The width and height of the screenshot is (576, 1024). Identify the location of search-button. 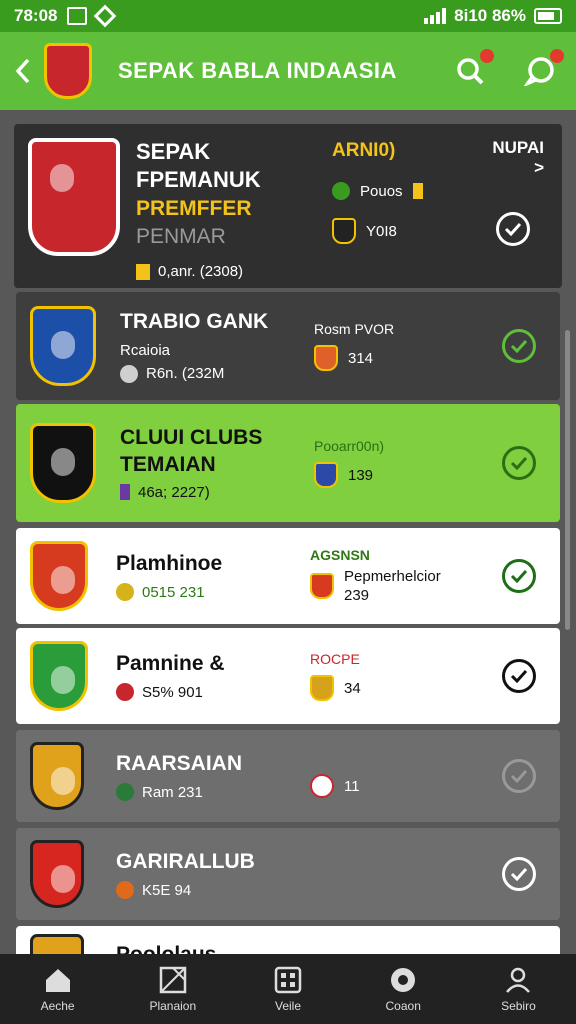
(473, 69).